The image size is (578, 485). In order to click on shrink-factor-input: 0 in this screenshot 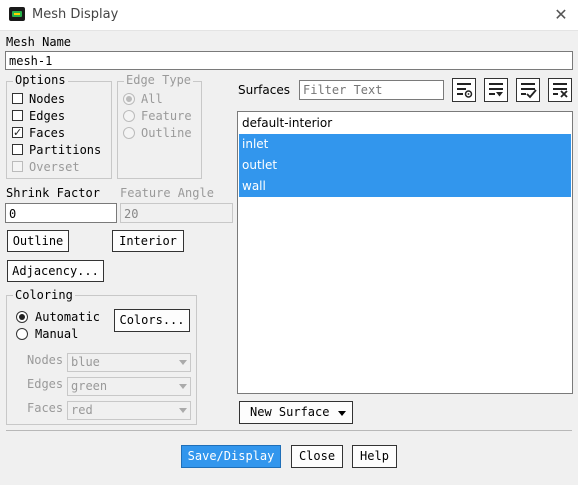, I will do `click(61, 213)`.